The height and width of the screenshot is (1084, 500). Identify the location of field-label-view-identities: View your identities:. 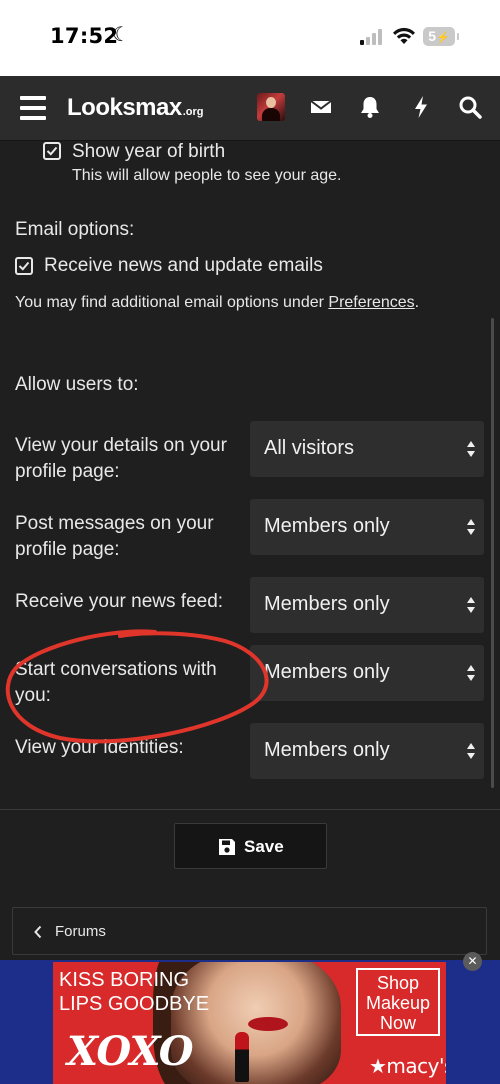
(99, 747).